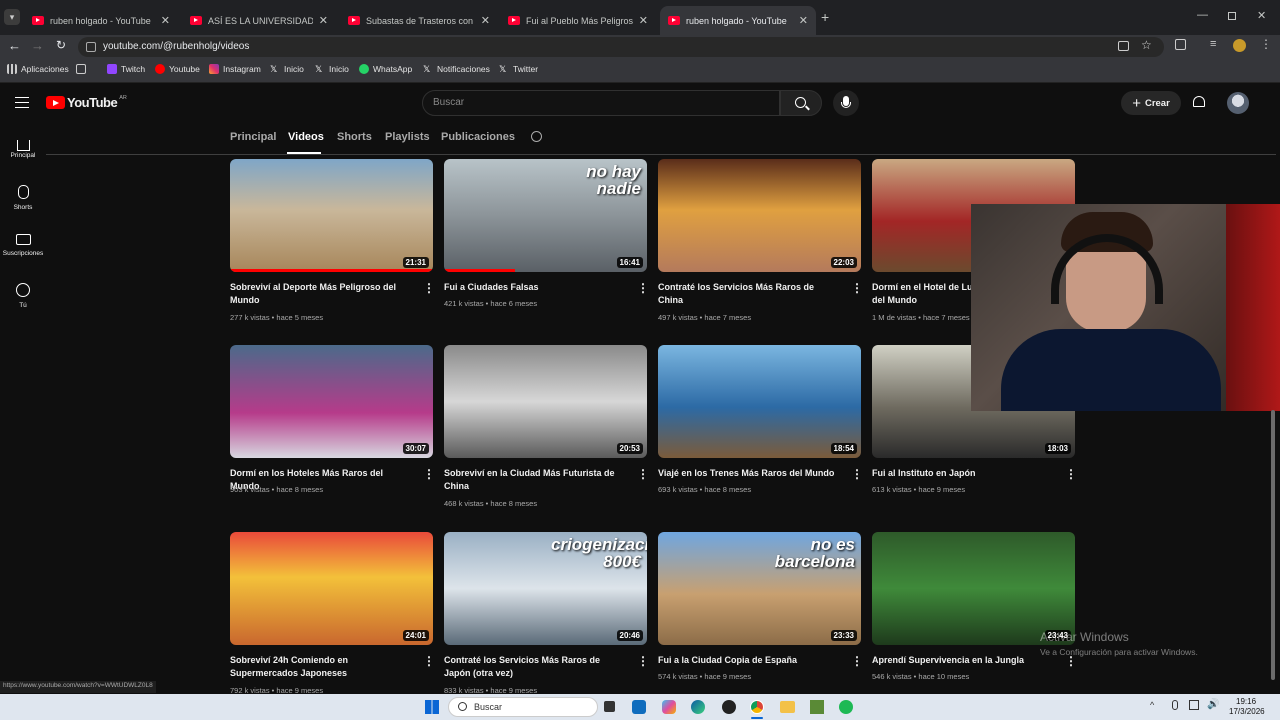 This screenshot has height=720, width=1280. What do you see at coordinates (846, 707) in the screenshot?
I see `spotify-icon` at bounding box center [846, 707].